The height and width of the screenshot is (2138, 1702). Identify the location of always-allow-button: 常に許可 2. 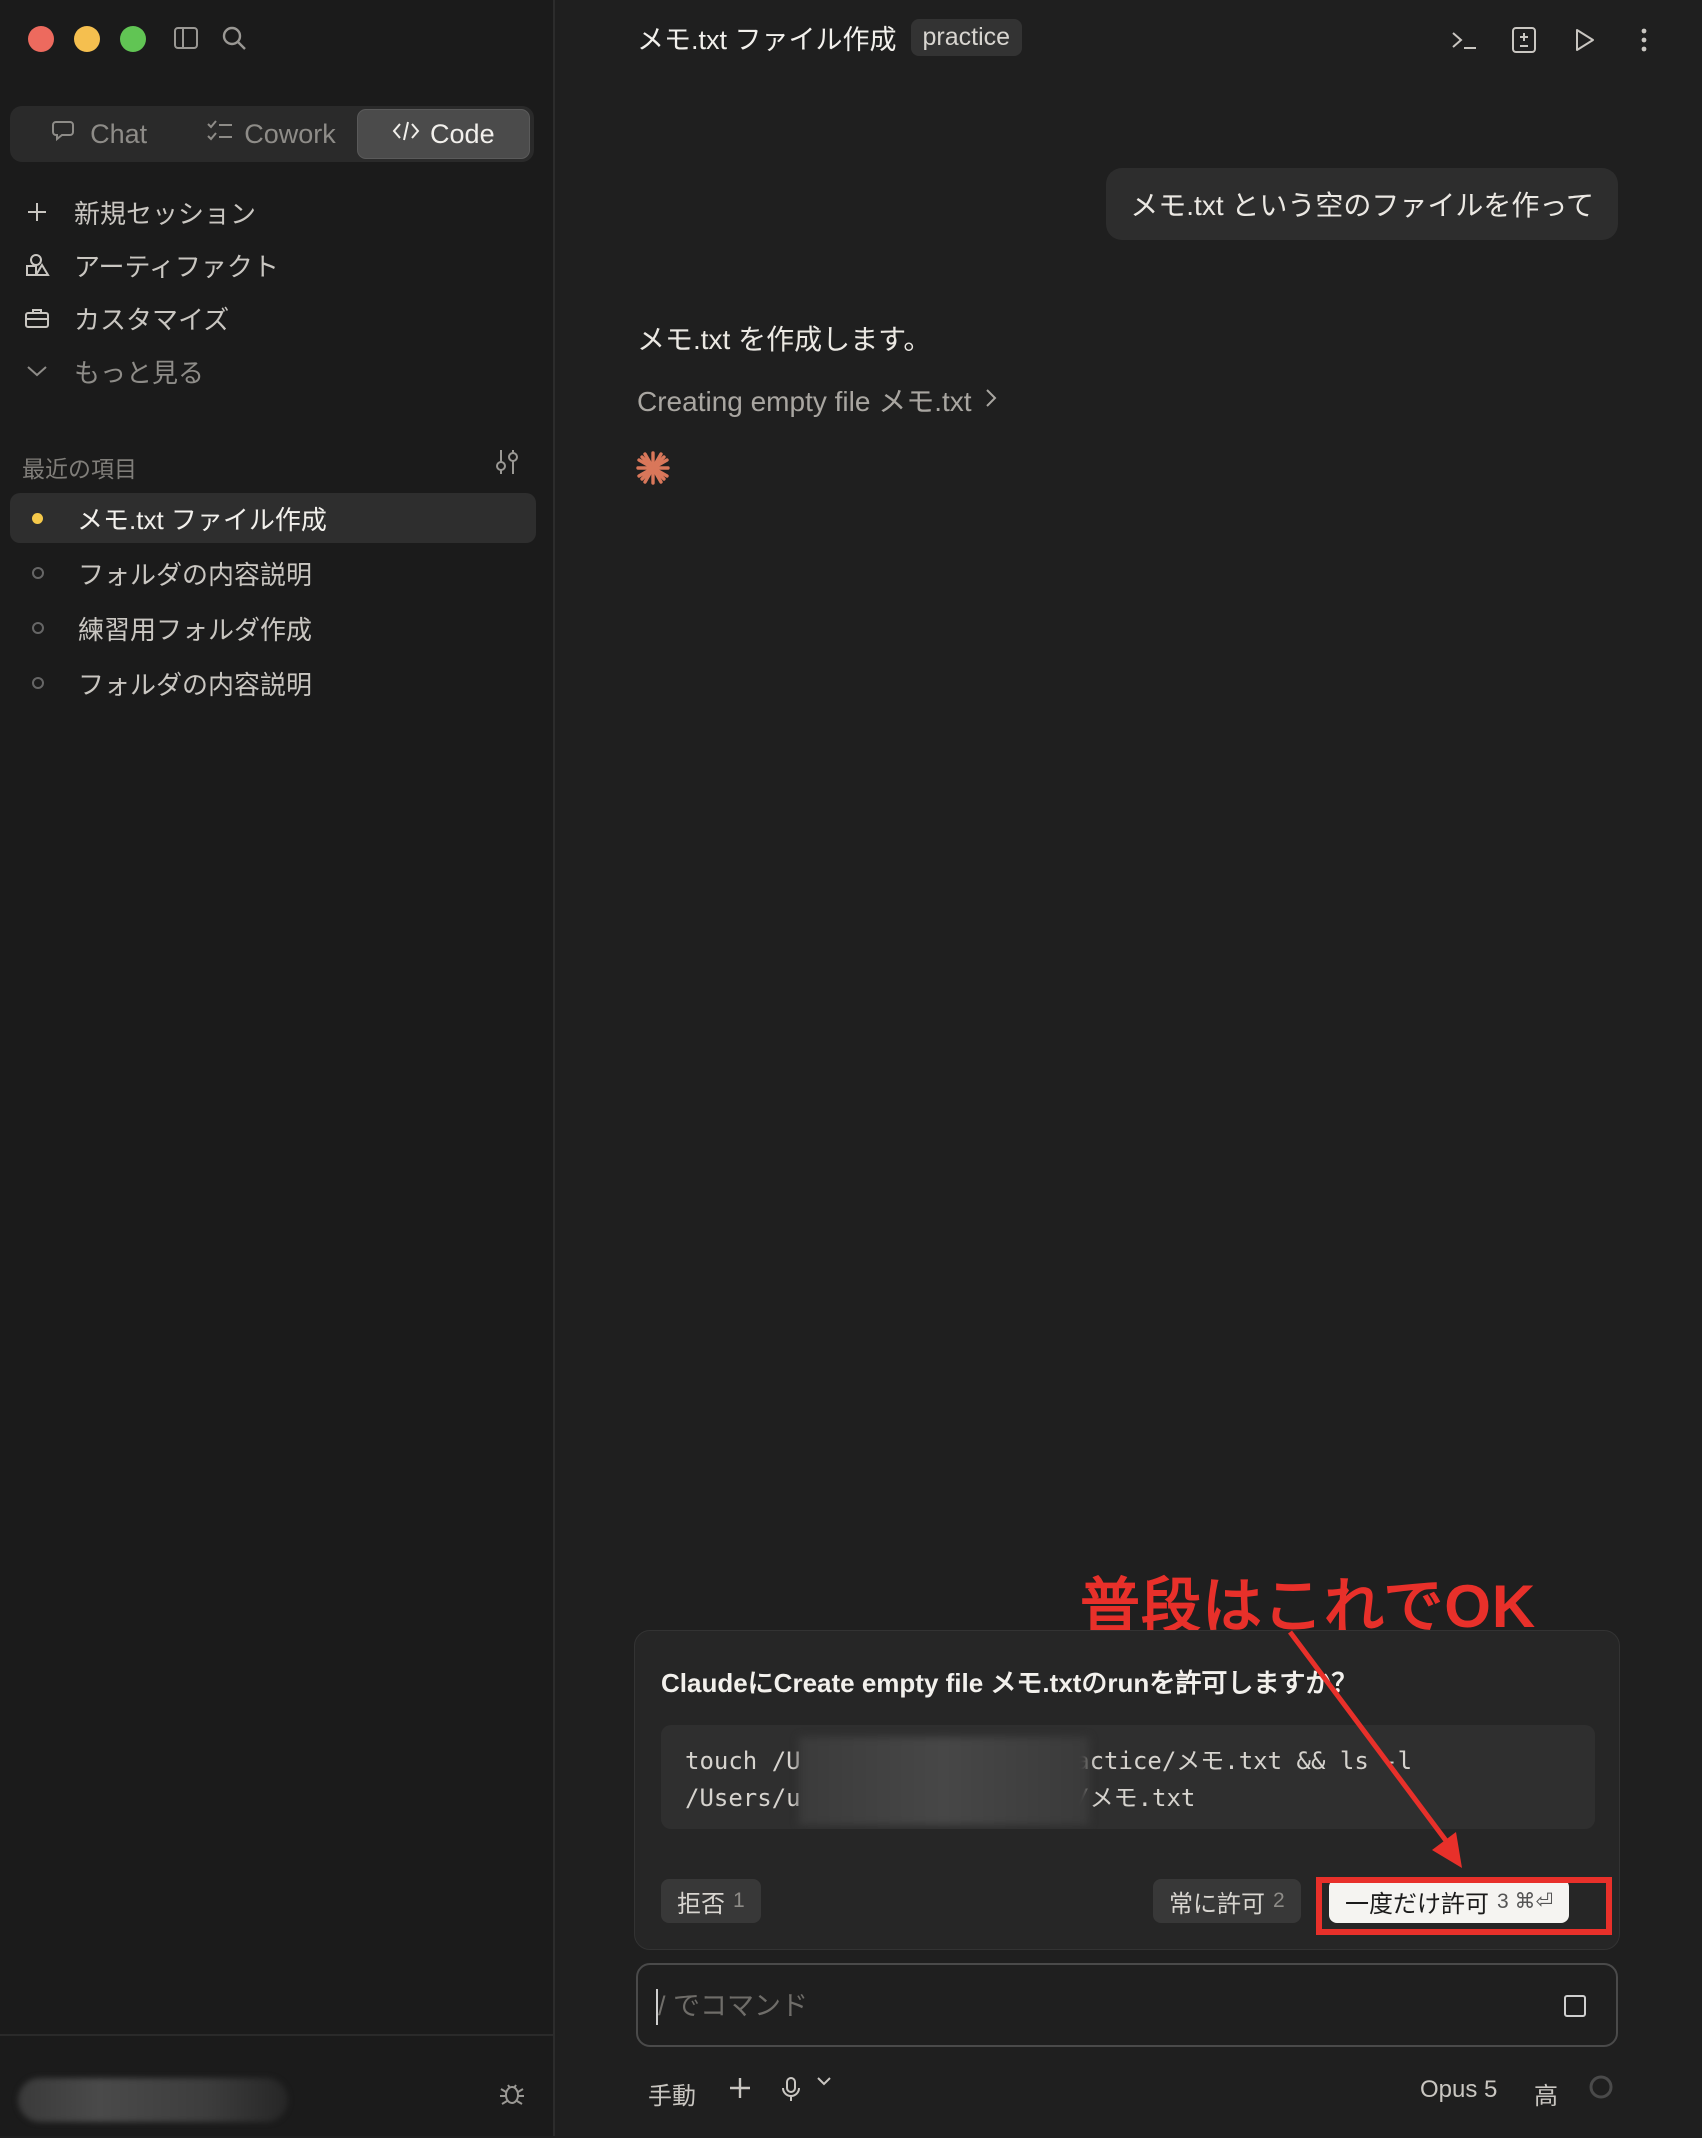
(1227, 1901).